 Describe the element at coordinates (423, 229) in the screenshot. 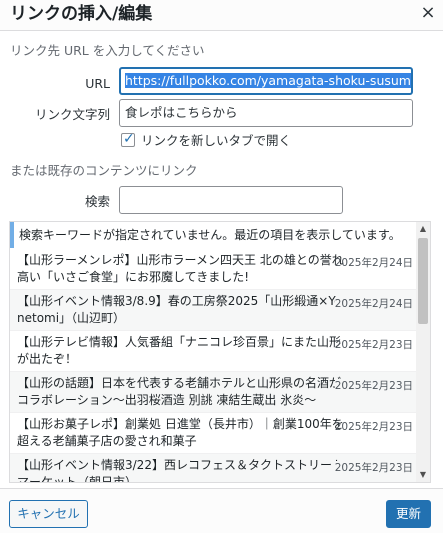

I see `scroll-up-arrow-icon: ▲` at that location.